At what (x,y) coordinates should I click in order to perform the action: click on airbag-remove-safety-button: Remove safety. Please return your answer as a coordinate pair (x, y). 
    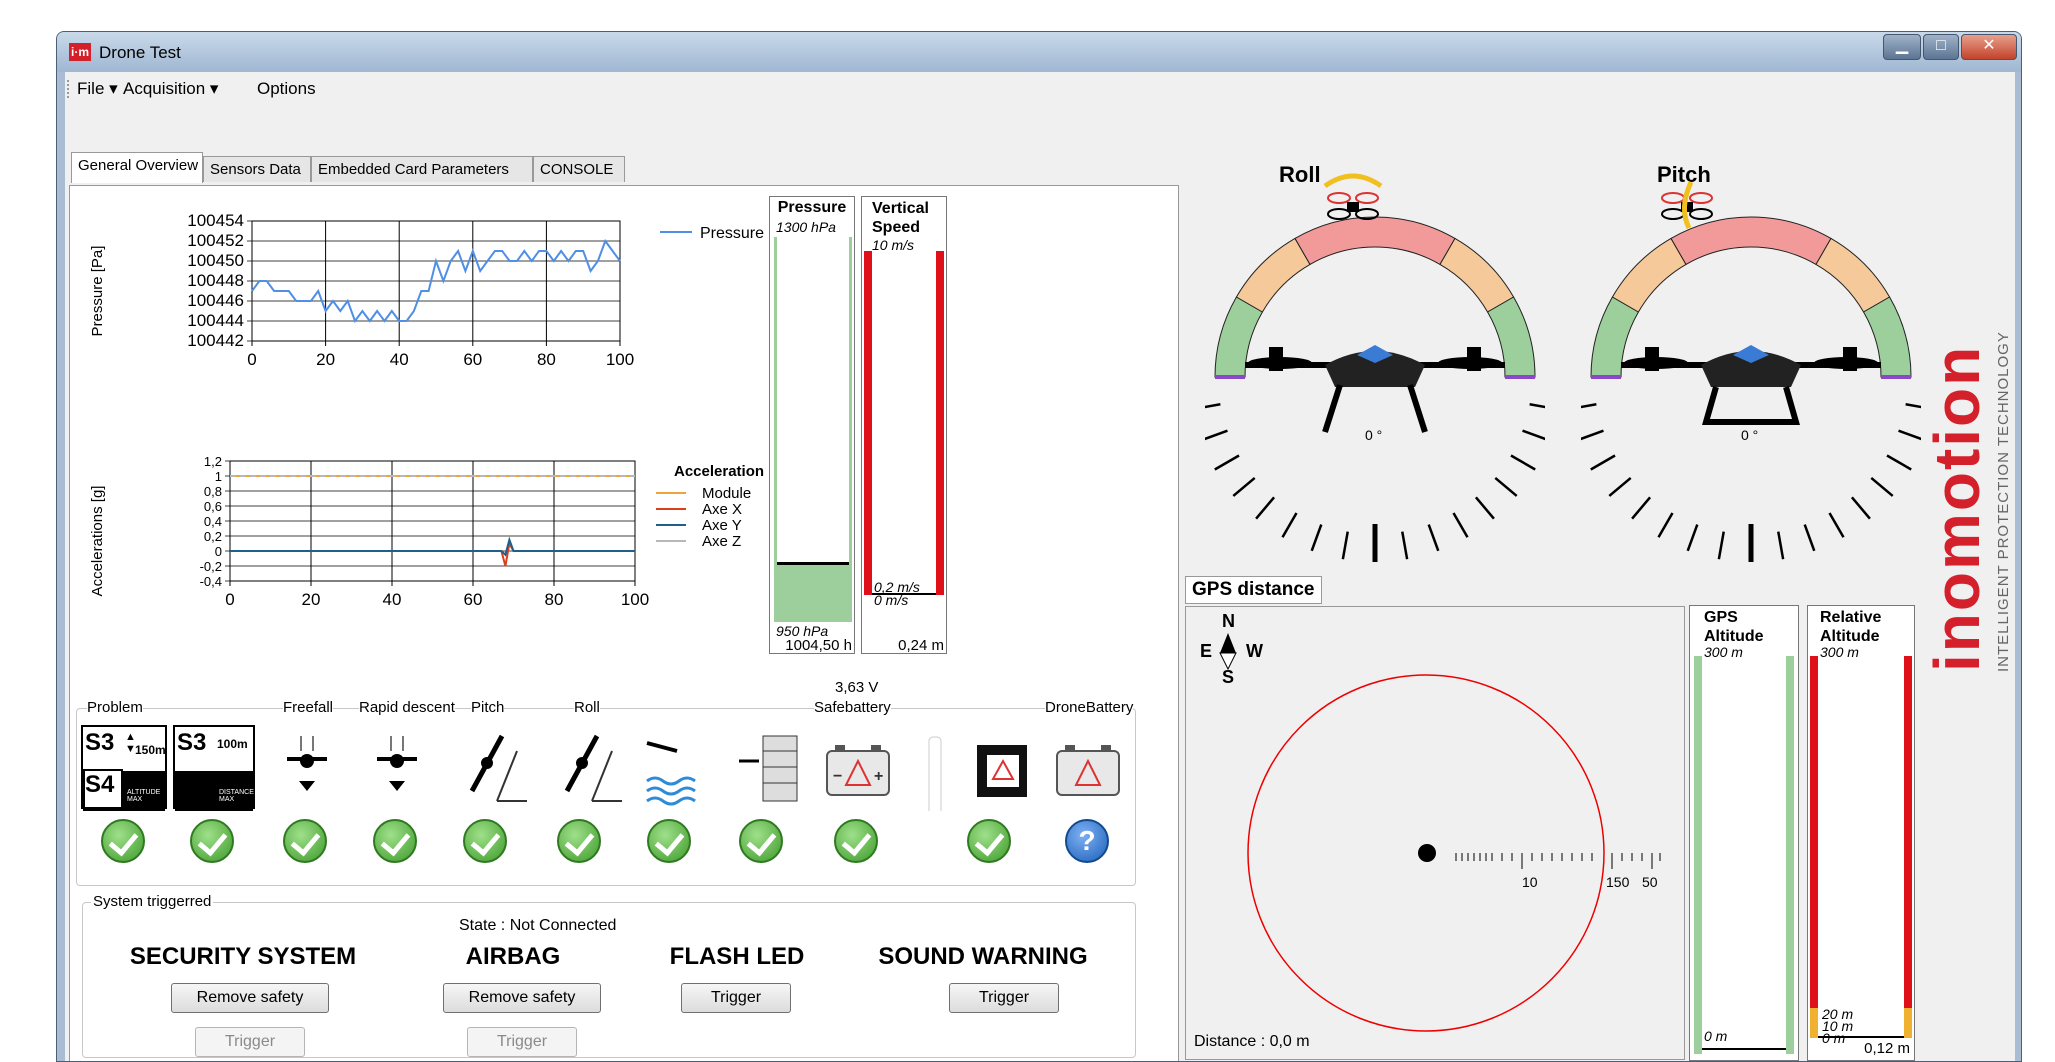
    Looking at the image, I should click on (522, 998).